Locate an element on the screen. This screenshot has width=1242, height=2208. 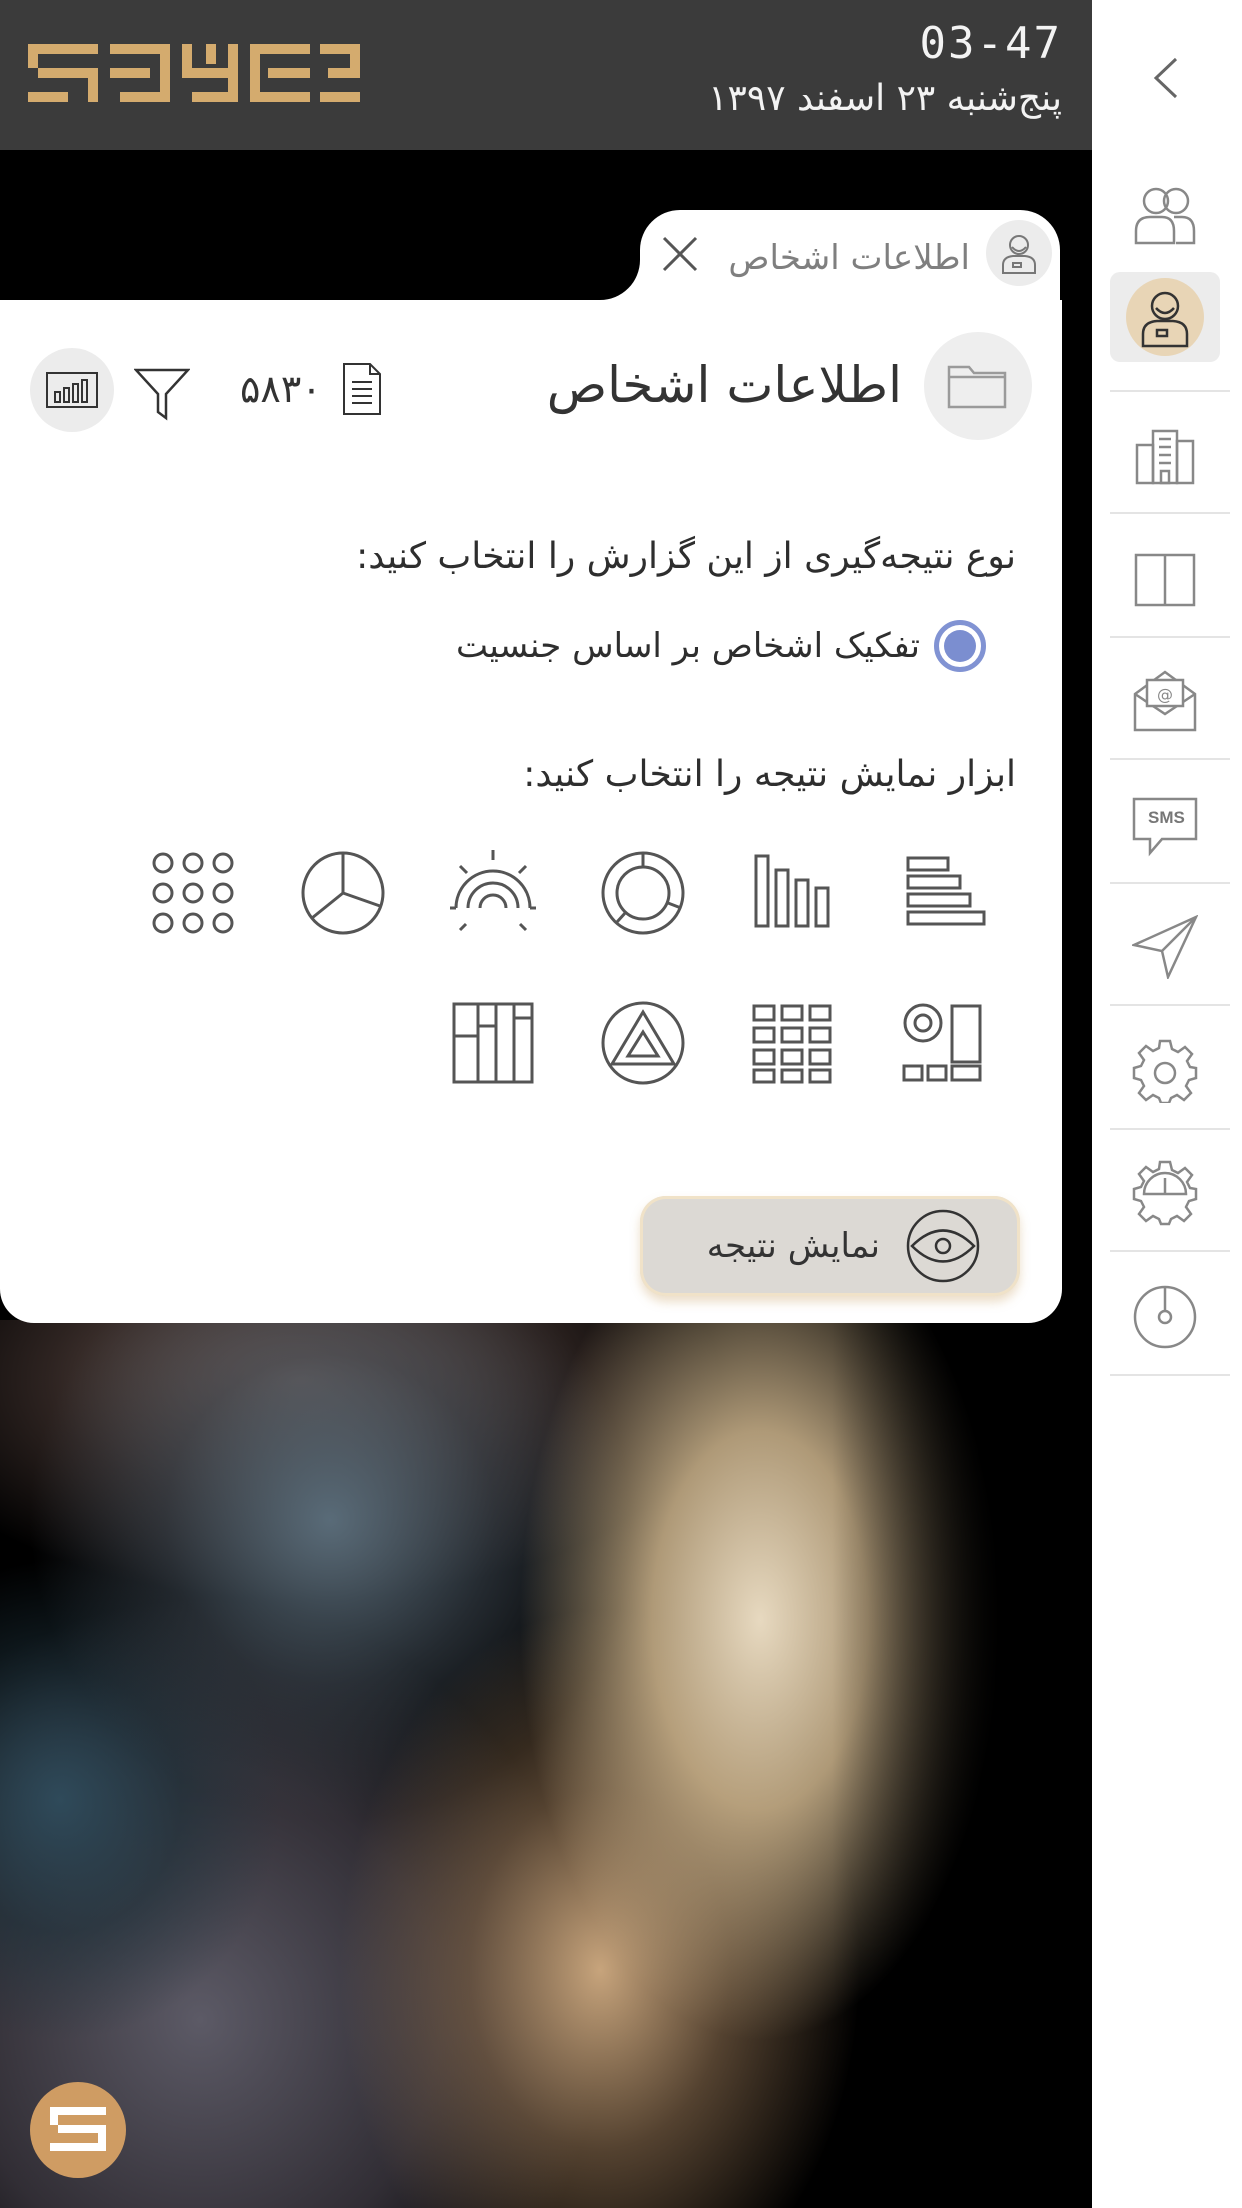
panel-title: اطلاعات اشخاص is located at coordinates (724, 385).